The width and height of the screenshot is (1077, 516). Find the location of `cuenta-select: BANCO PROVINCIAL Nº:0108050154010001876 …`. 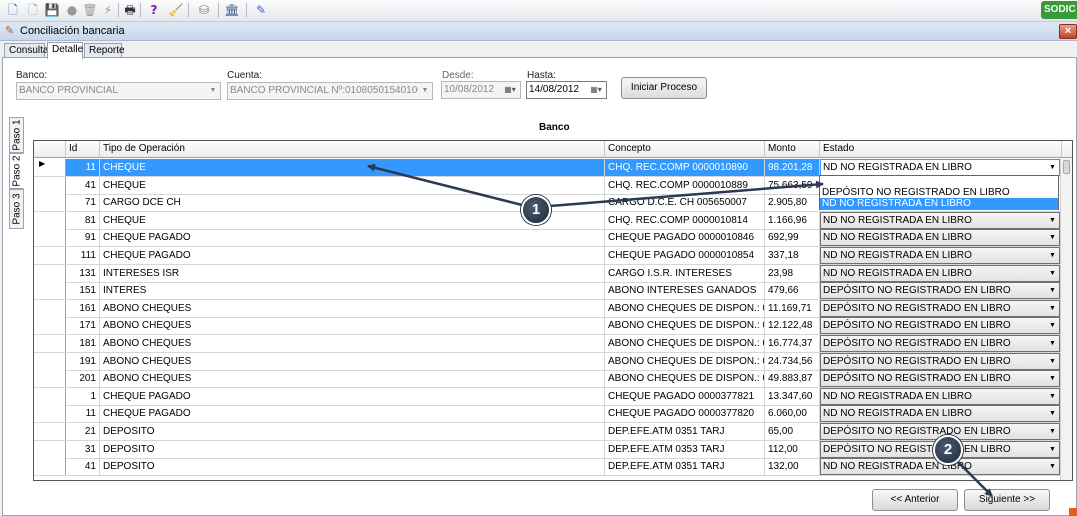

cuenta-select: BANCO PROVINCIAL Nº:0108050154010001876 … is located at coordinates (330, 91).